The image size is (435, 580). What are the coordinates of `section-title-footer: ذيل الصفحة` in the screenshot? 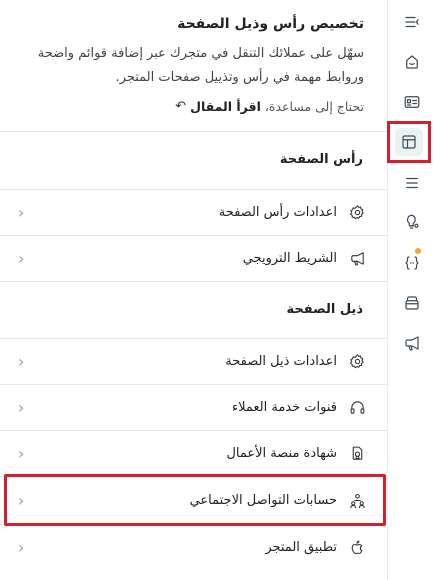 It's located at (324, 309).